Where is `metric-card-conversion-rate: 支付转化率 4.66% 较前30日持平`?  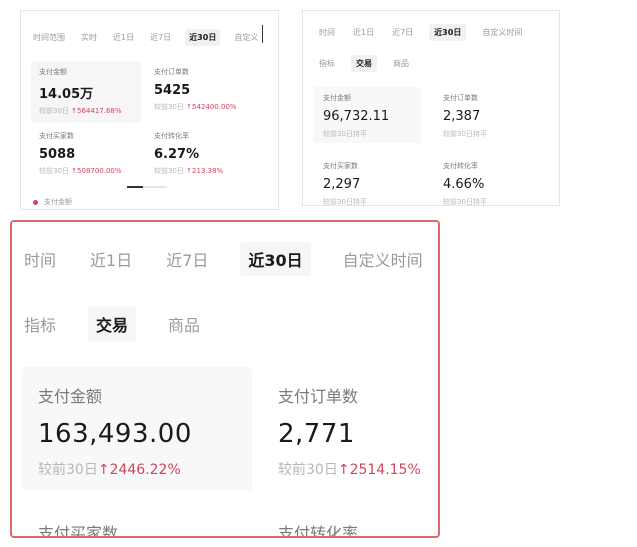
metric-card-conversion-rate: 支付转化率 4.66% 较前30日持平 is located at coordinates (465, 183).